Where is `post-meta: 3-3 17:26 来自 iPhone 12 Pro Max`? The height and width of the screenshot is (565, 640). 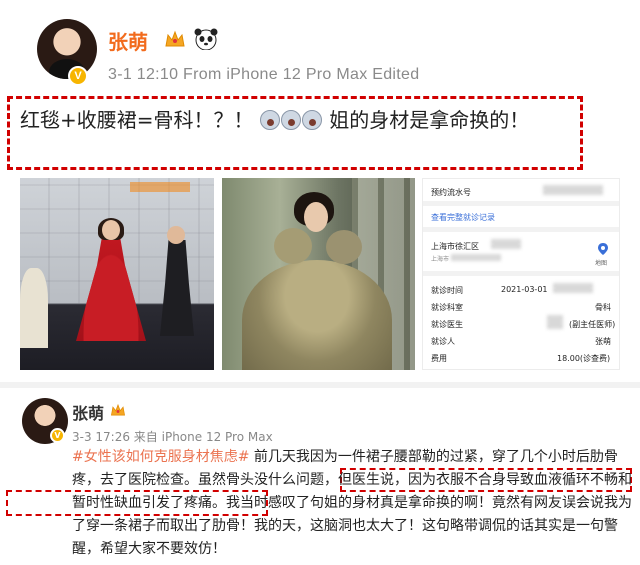
post-meta: 3-3 17:26 来自 iPhone 12 Pro Max is located at coordinates (172, 437).